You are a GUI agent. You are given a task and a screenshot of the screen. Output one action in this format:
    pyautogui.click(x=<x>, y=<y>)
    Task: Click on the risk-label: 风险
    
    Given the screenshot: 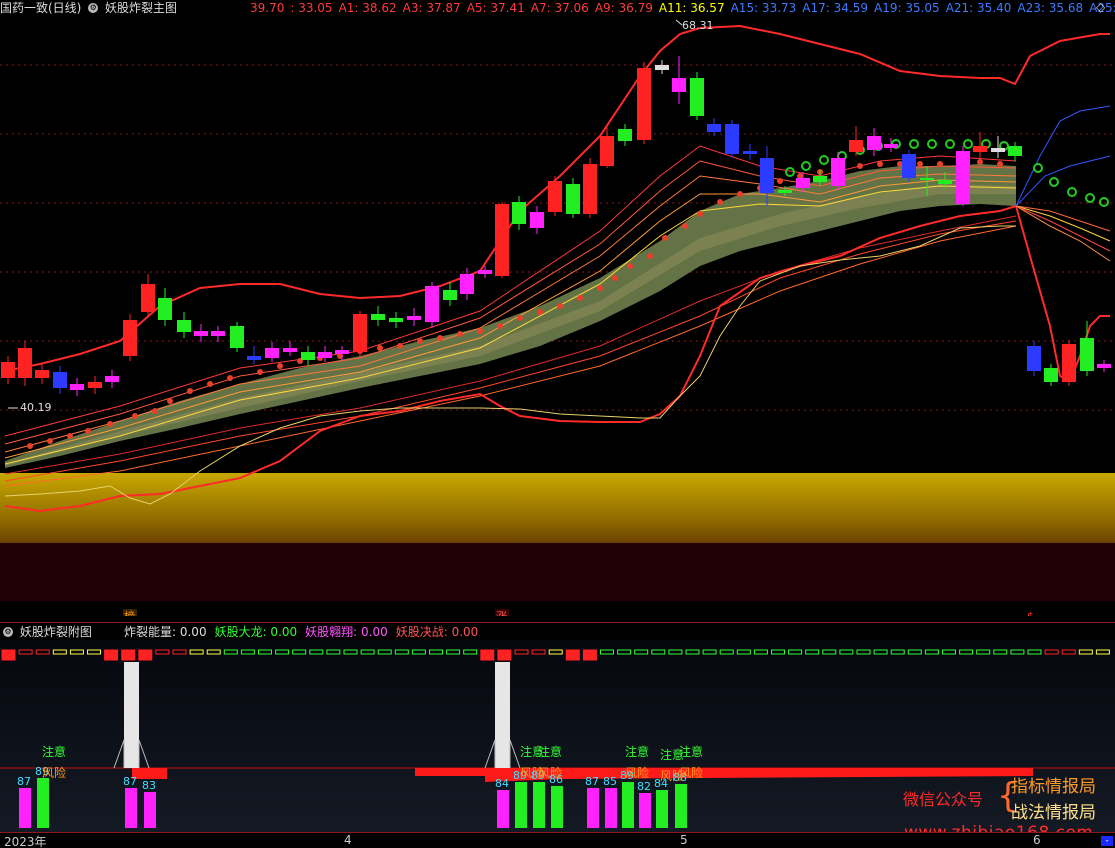 What is the action you would take?
    pyautogui.click(x=691, y=772)
    